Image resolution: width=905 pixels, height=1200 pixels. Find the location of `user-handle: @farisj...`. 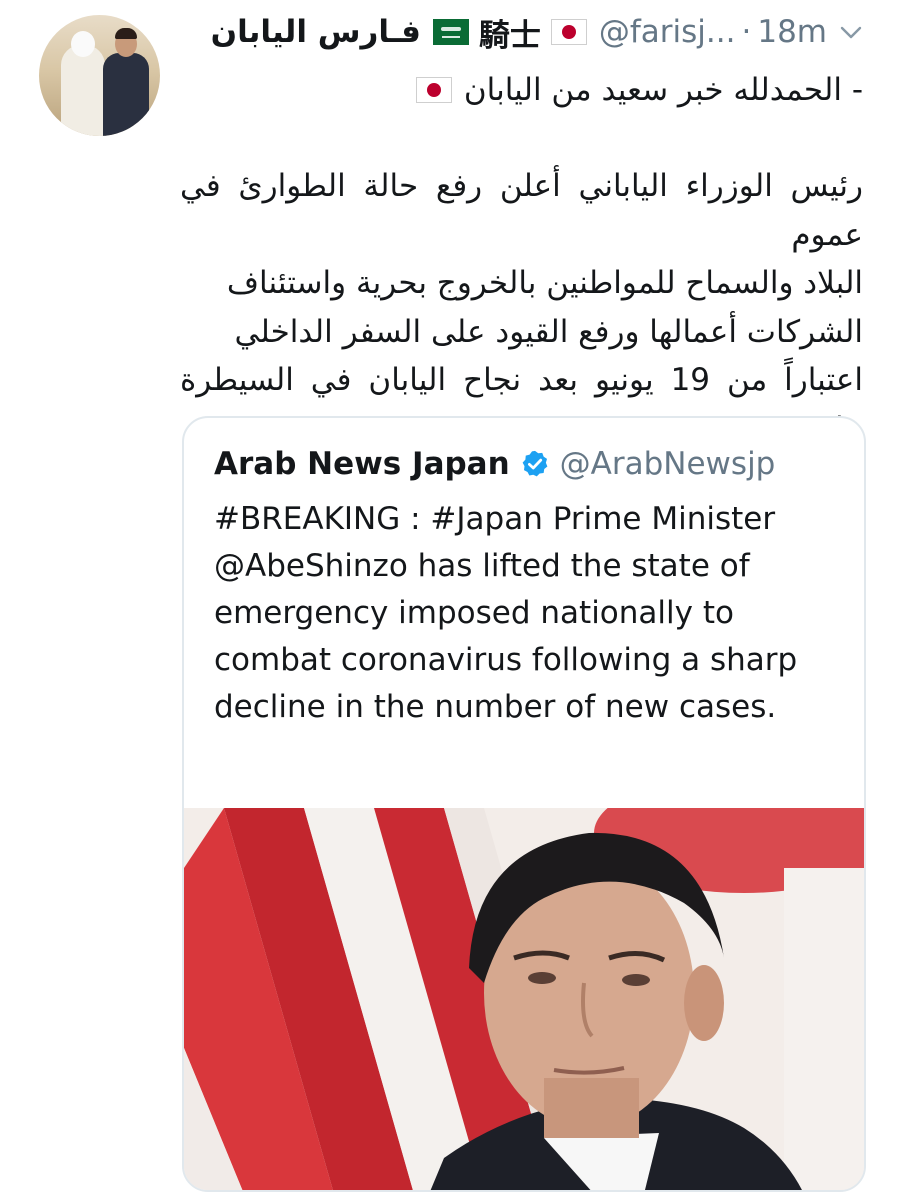

user-handle: @farisj... is located at coordinates (667, 32).